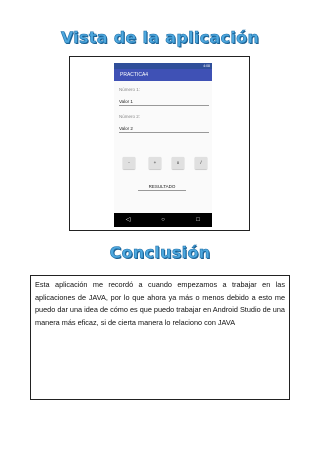 The height and width of the screenshot is (453, 320). Describe the element at coordinates (129, 163) in the screenshot. I see `subtract-button: -` at that location.